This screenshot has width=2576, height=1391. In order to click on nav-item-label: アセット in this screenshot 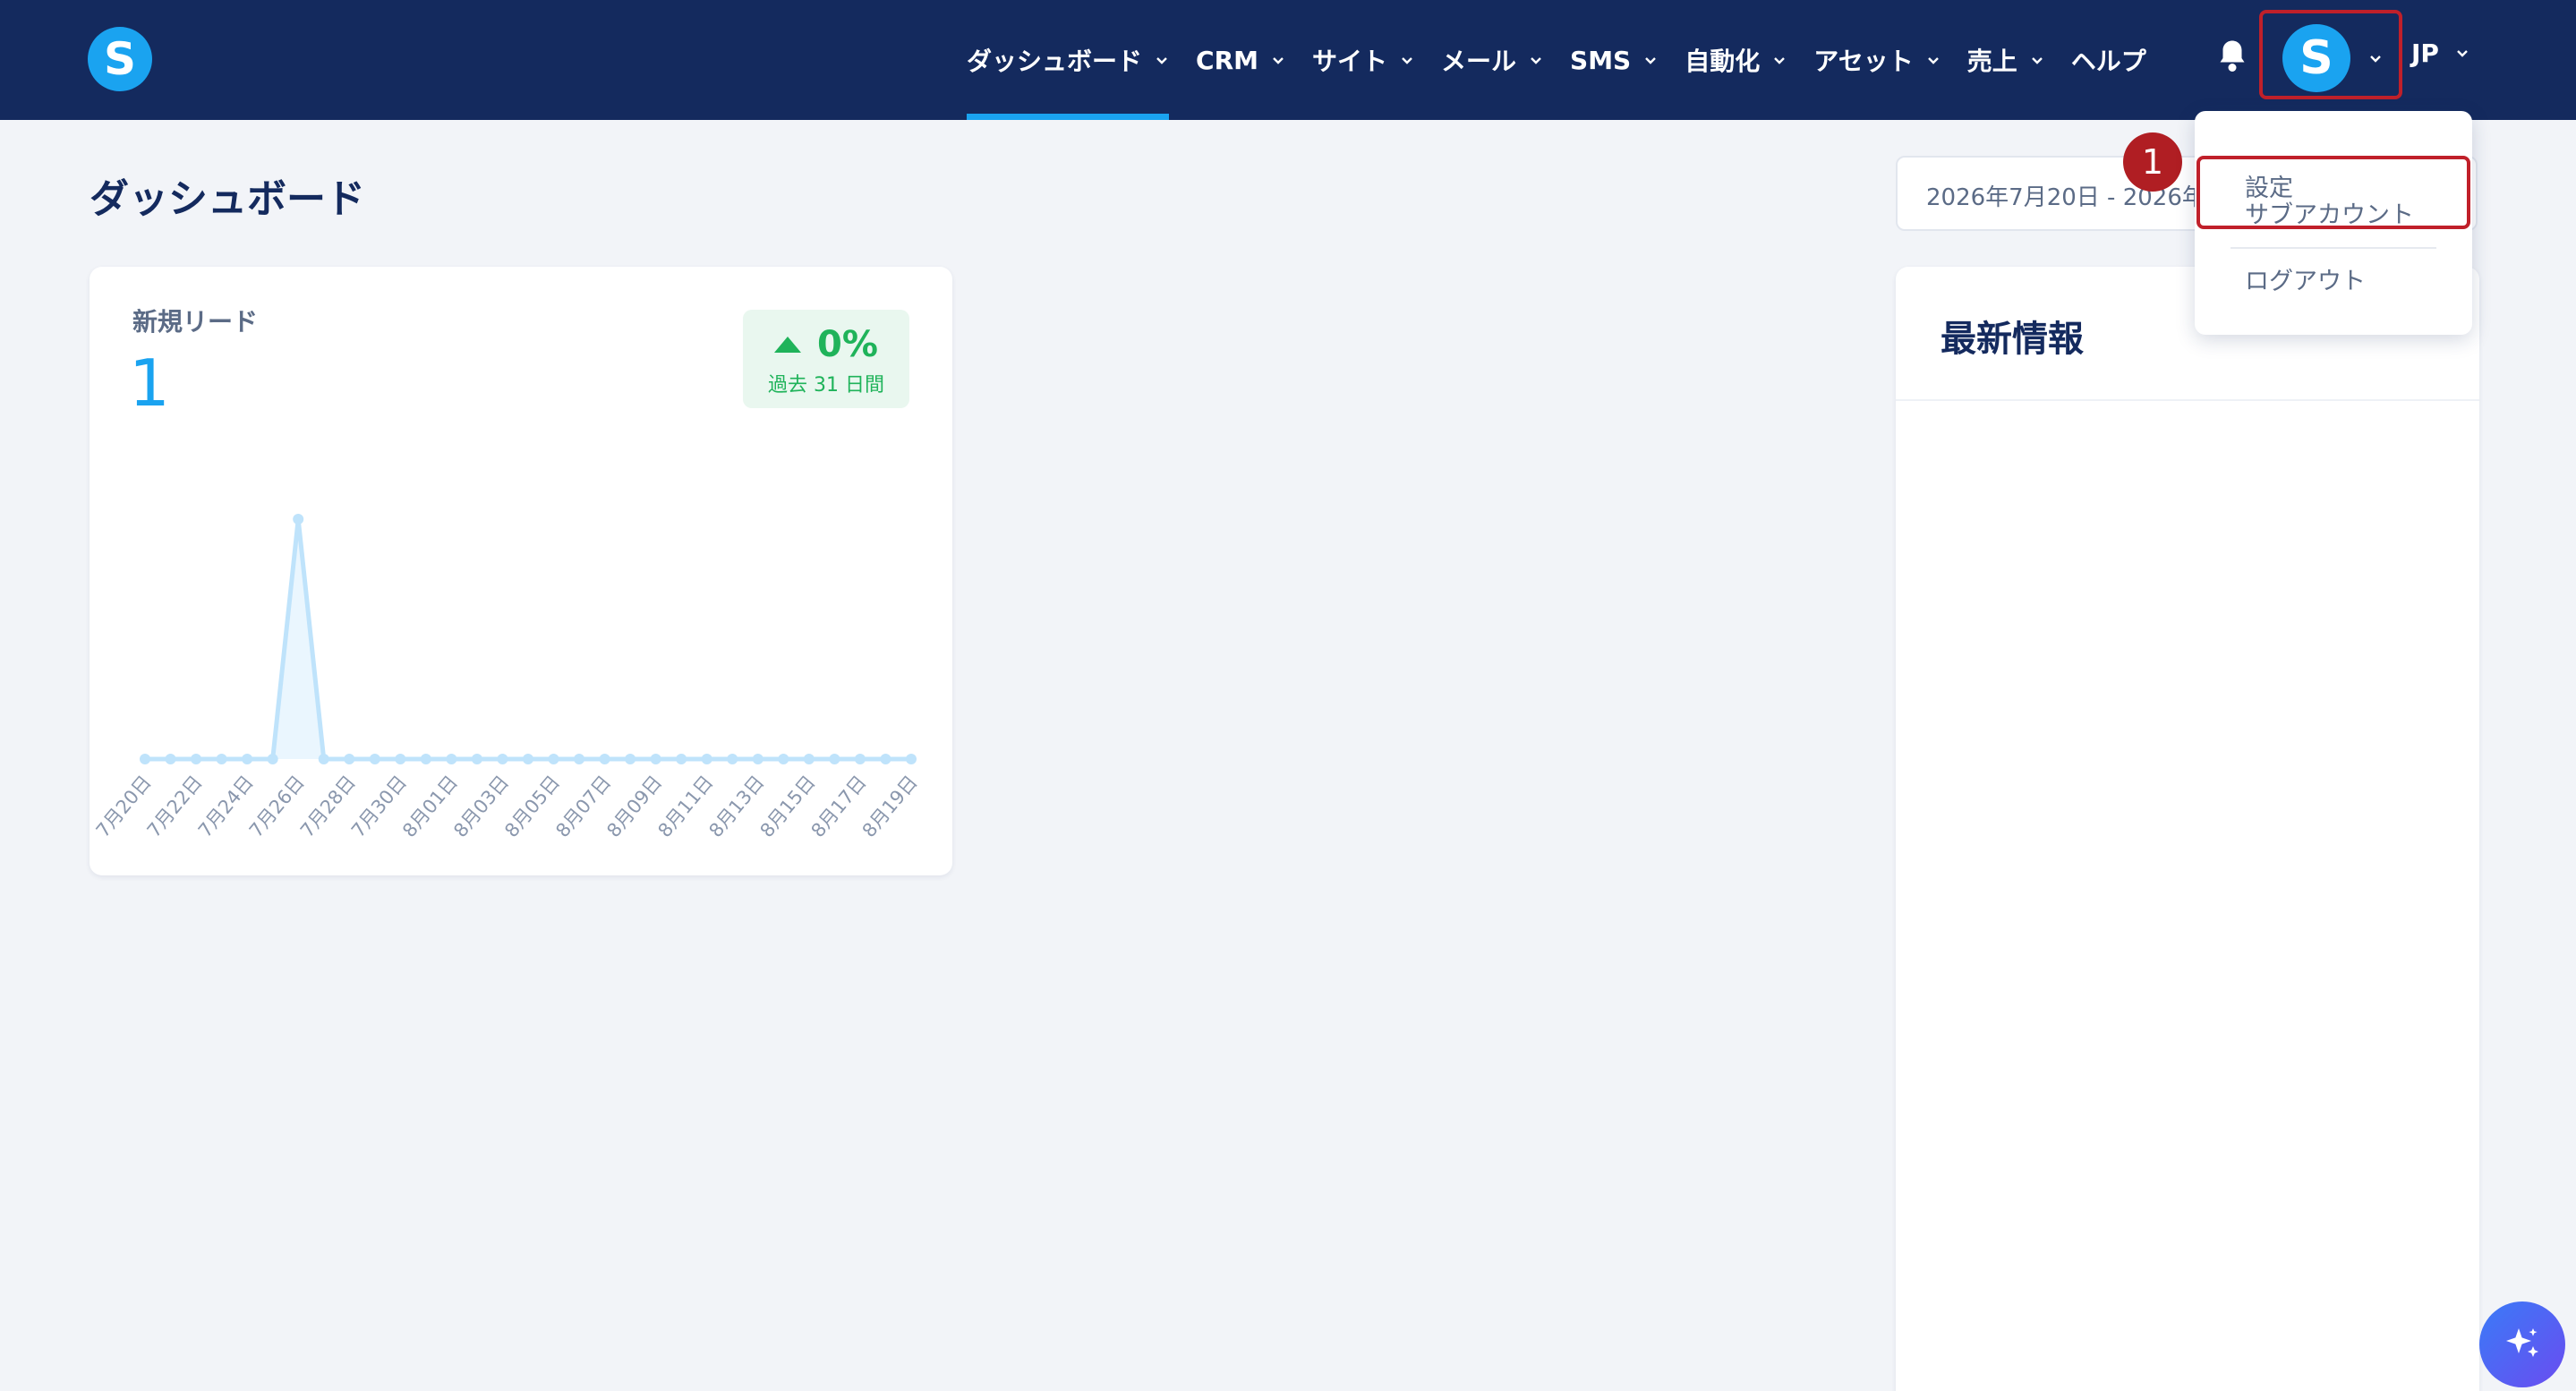, I will do `click(1863, 62)`.